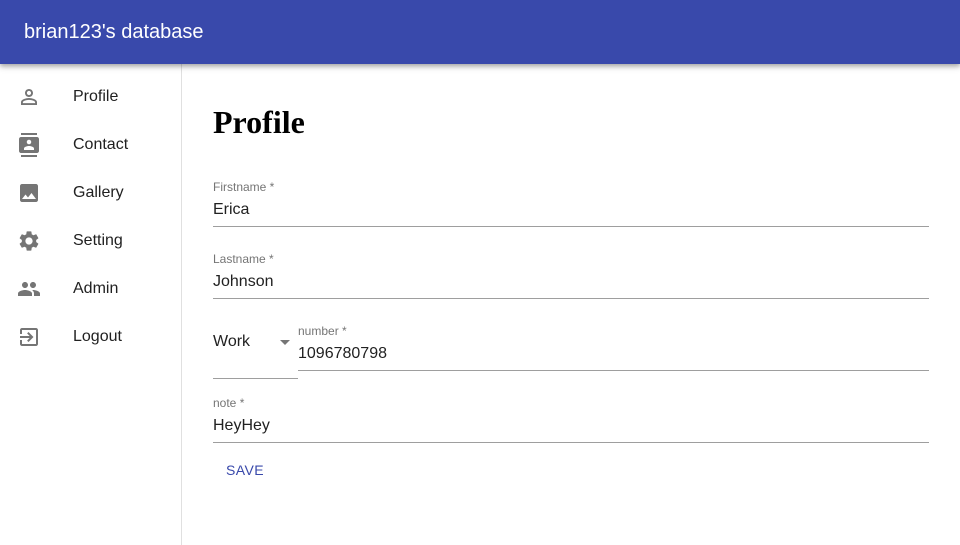 The width and height of the screenshot is (960, 545). I want to click on image-icon, so click(29, 193).